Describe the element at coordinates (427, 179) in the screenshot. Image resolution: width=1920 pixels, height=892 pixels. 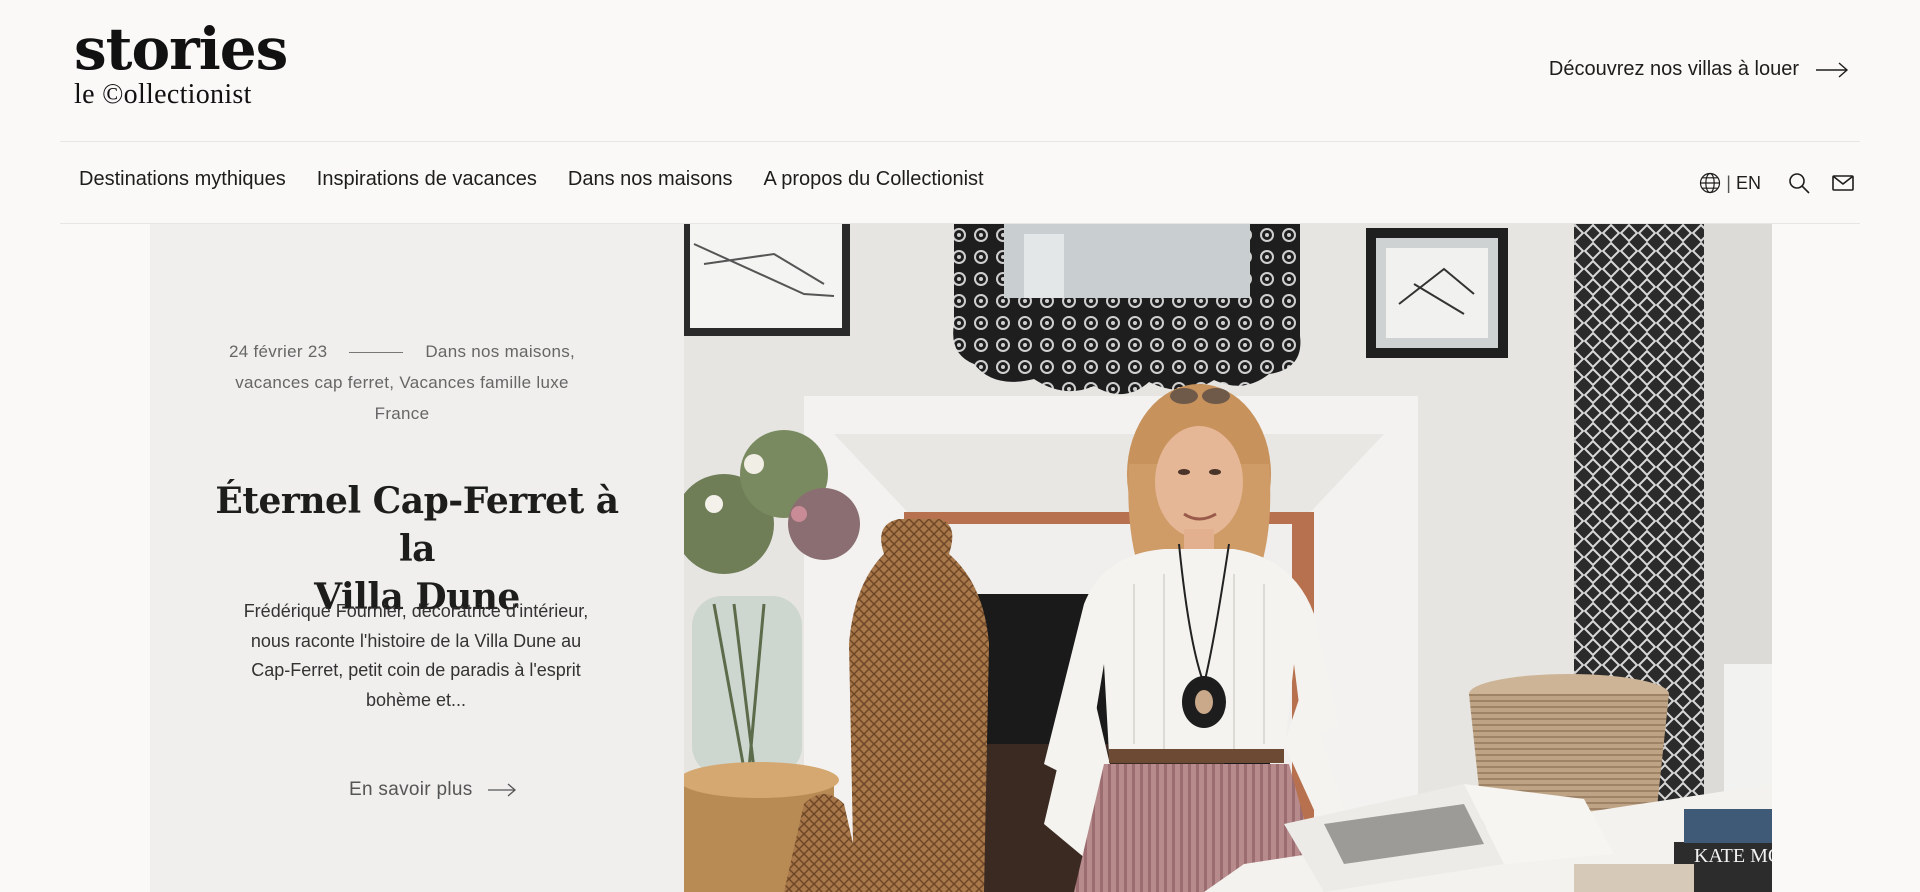
I see `nav-item-inspirations: Inspirations de vacances` at that location.